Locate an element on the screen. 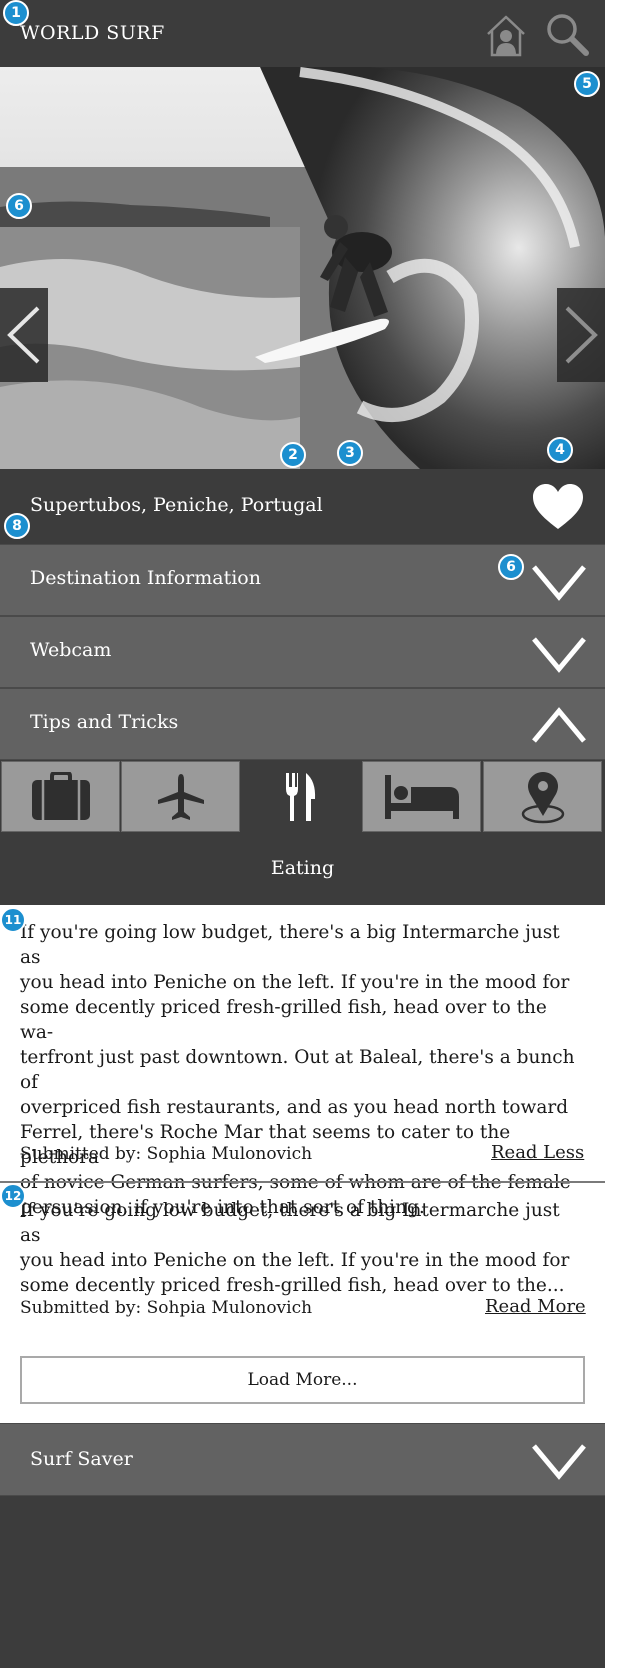 The height and width of the screenshot is (1668, 641). tip-2-submitted-by: Submitted by: Sohpia Mulonovich is located at coordinates (166, 1308).